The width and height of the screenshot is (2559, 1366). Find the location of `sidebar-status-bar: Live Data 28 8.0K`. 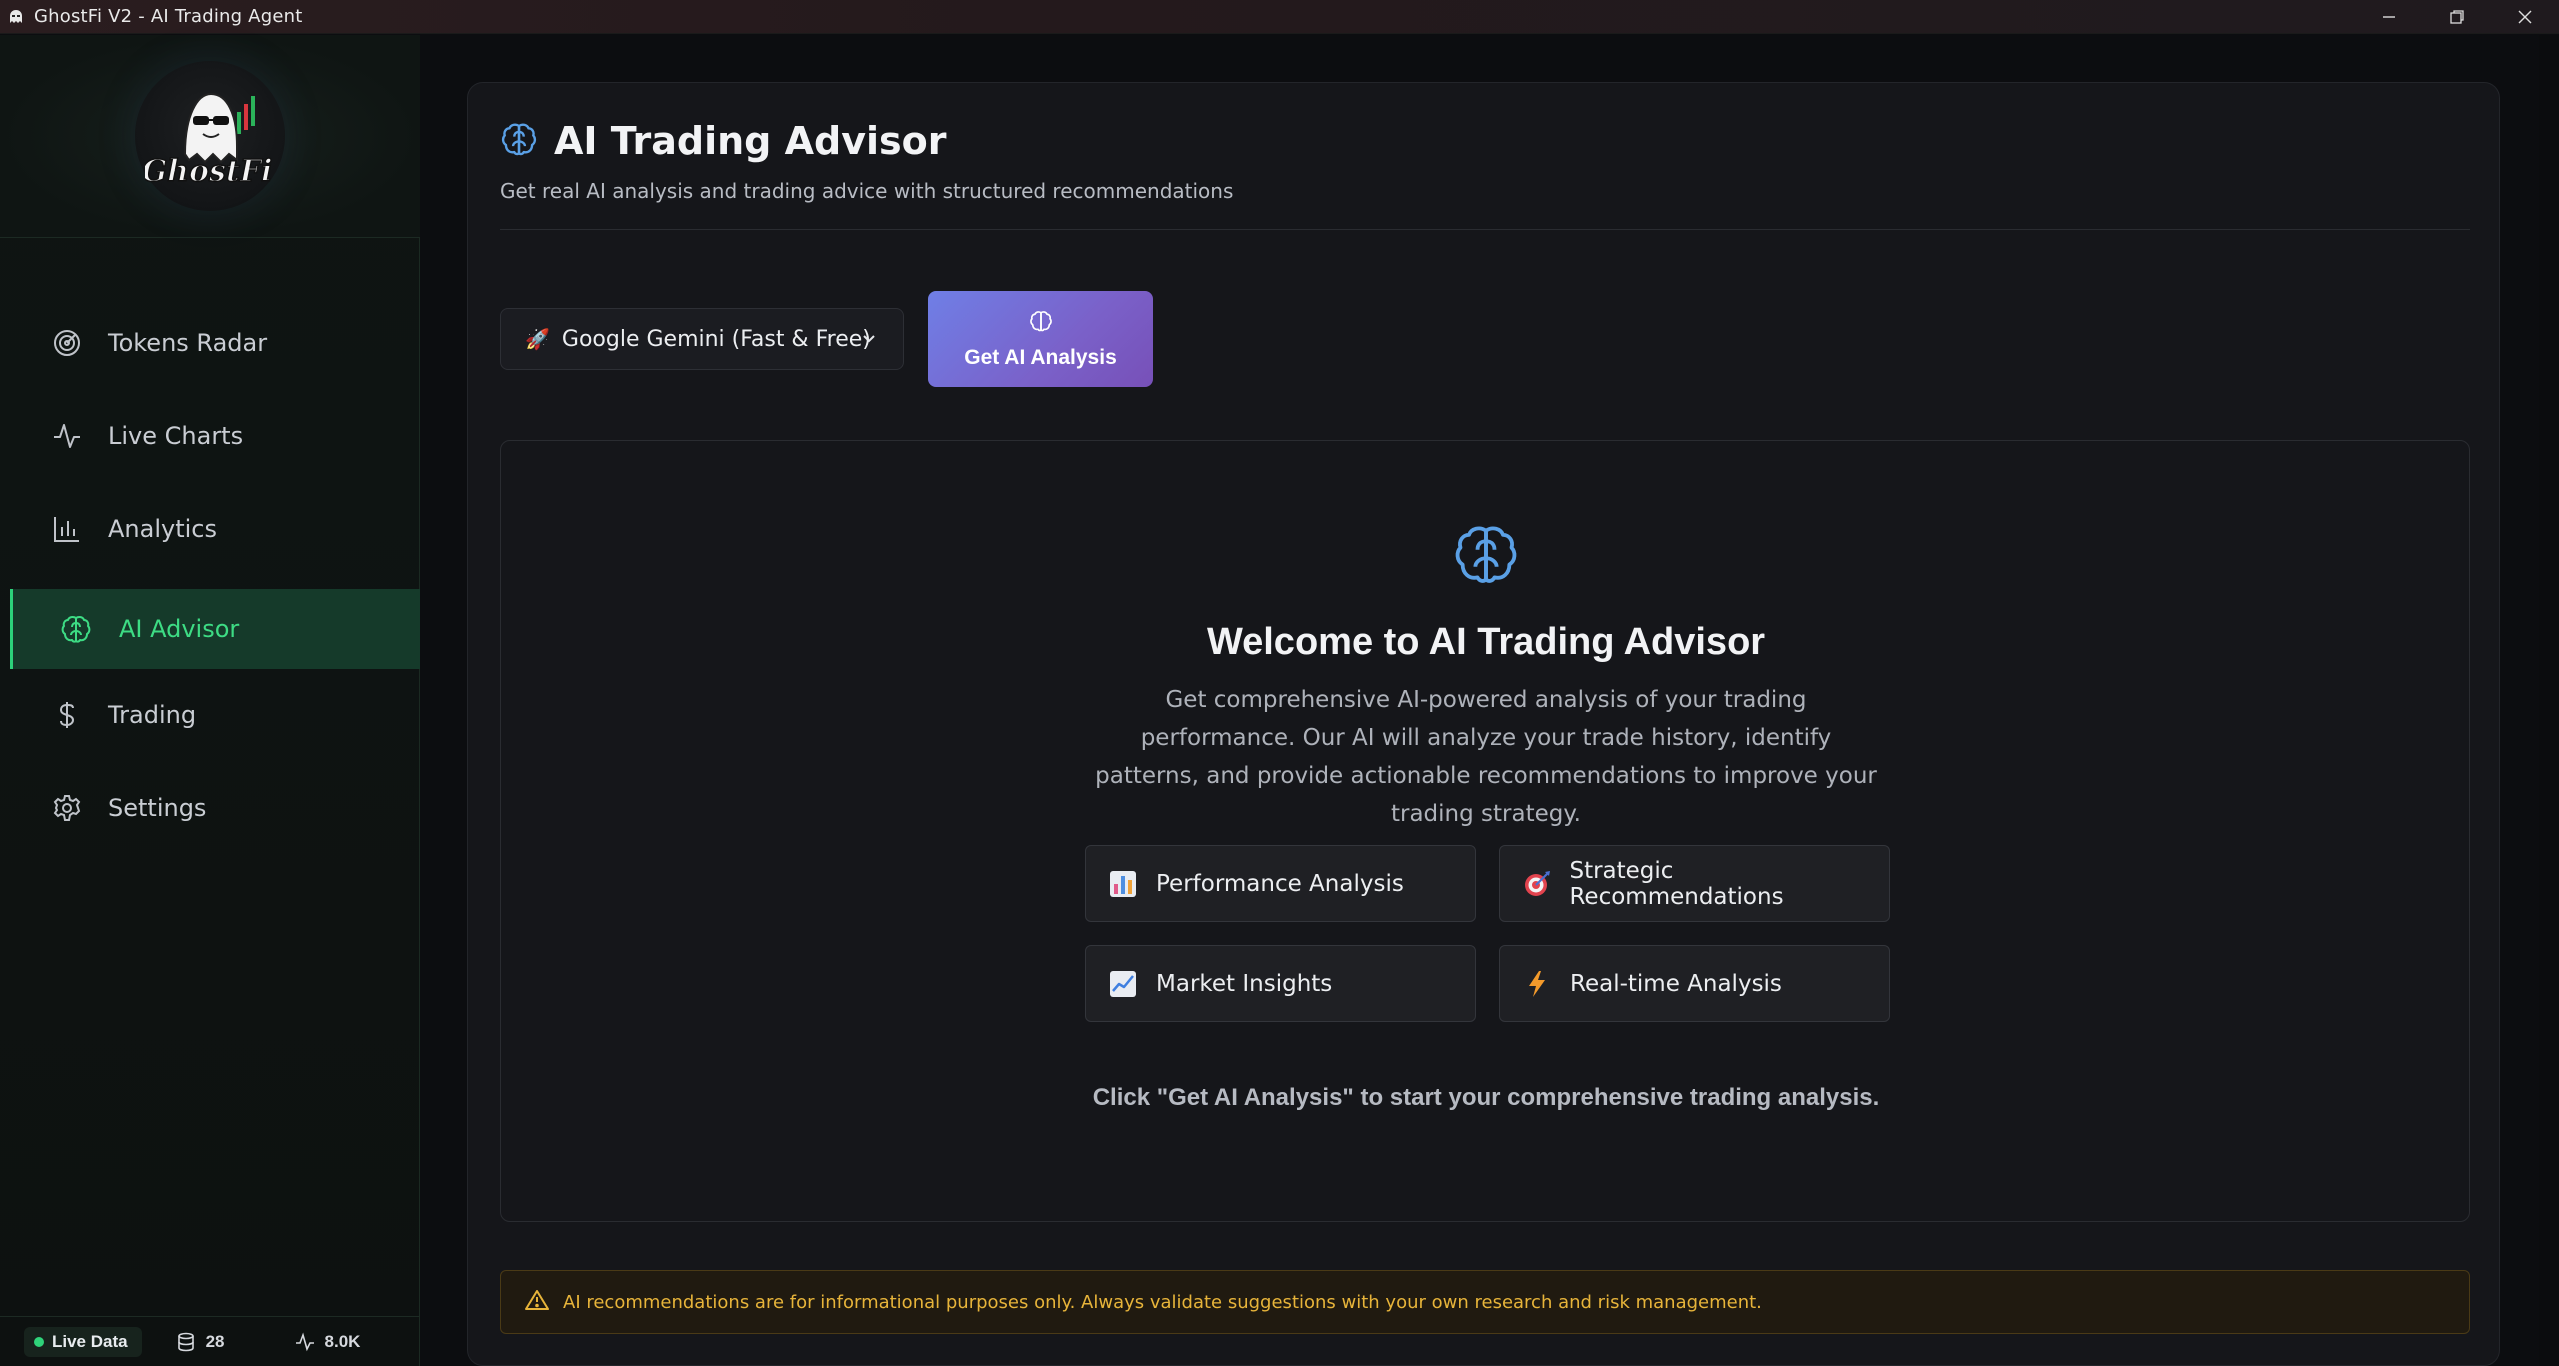

sidebar-status-bar: Live Data 28 8.0K is located at coordinates (210, 1341).